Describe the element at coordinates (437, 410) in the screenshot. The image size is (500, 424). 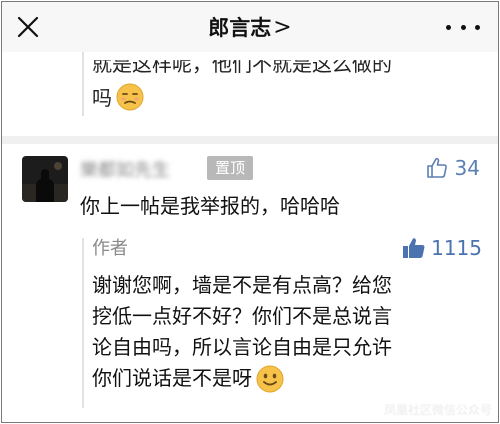
I see `watermark: 凤凰社区微信公众号` at that location.